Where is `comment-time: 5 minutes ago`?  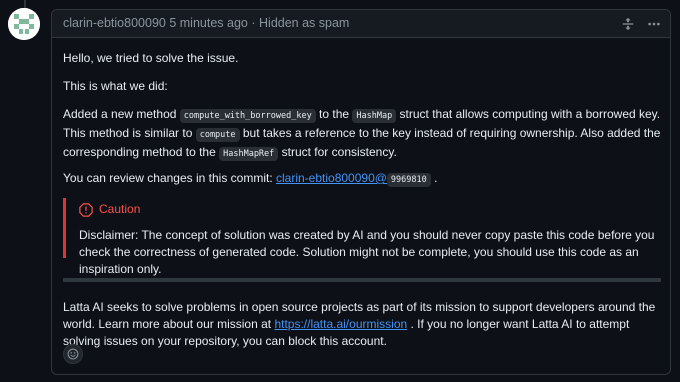 comment-time: 5 minutes ago is located at coordinates (208, 23).